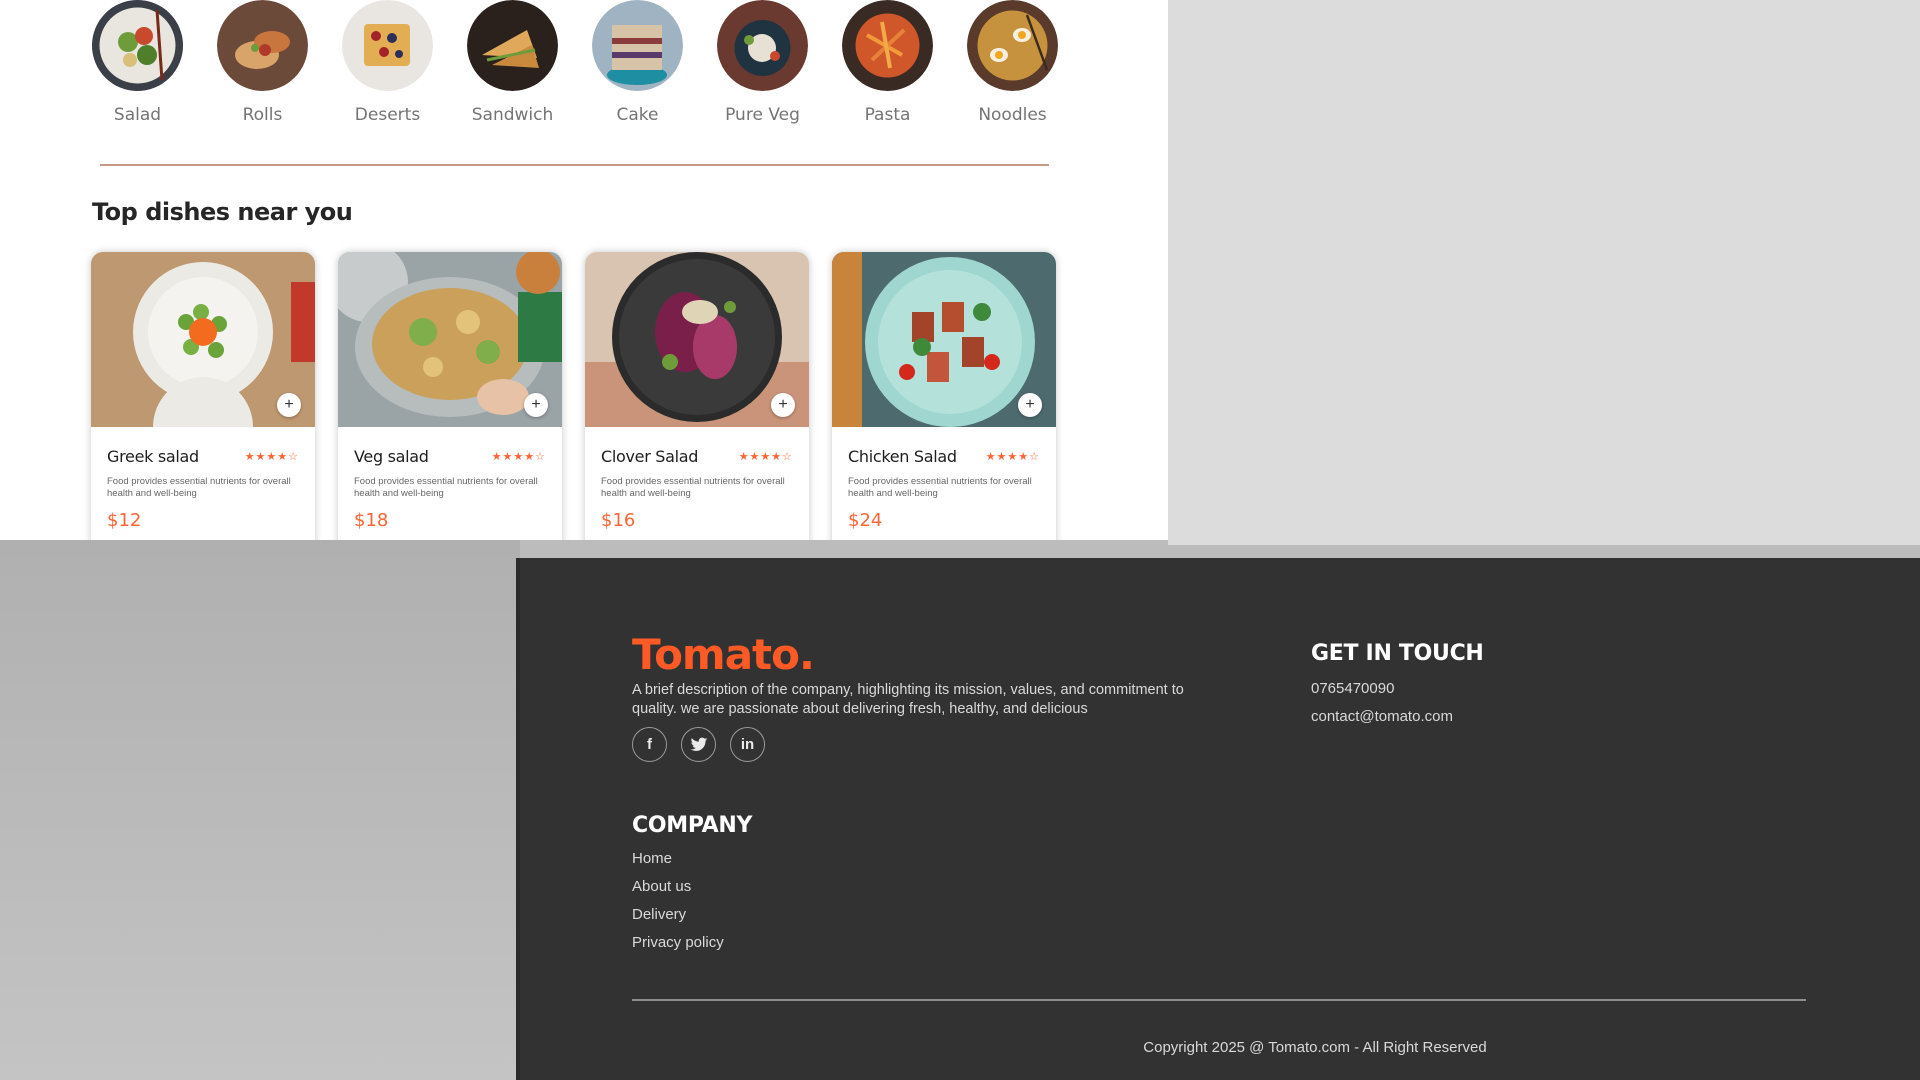  I want to click on category-label: Rolls, so click(262, 115).